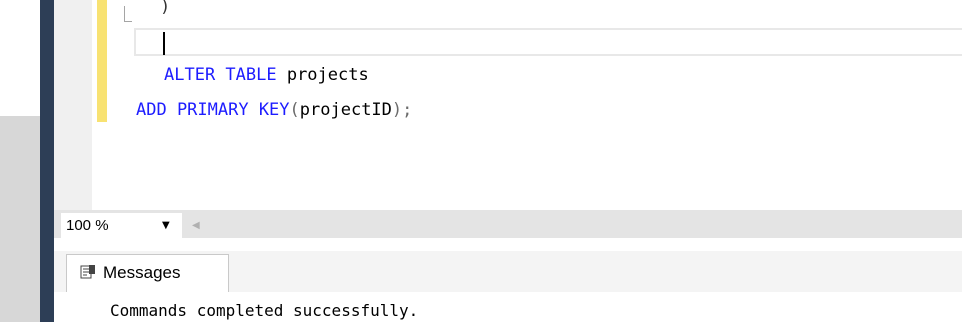  I want to click on identifier-projects: projects, so click(322, 75).